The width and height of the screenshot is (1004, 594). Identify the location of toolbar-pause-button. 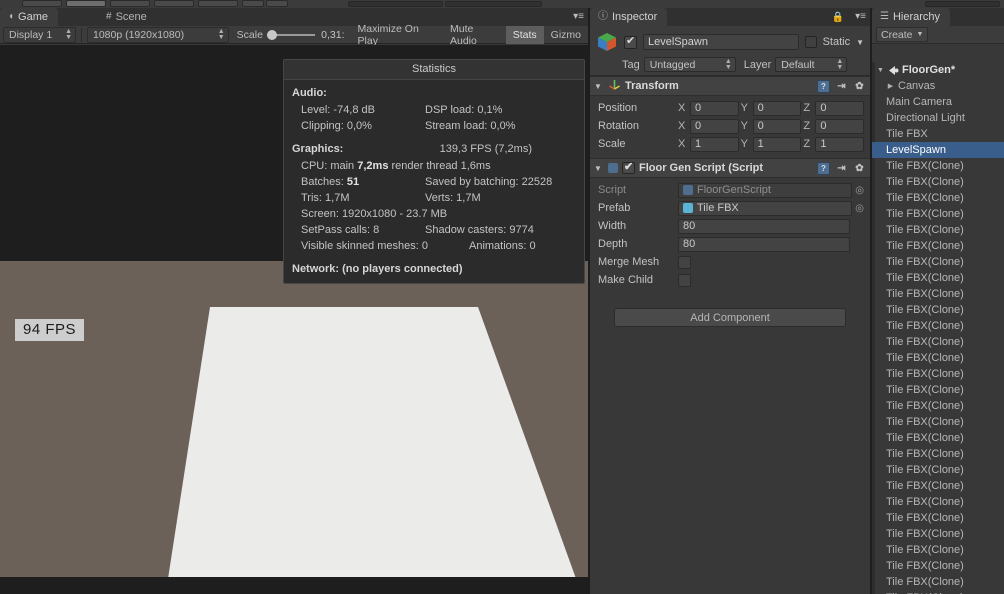
(493, 4).